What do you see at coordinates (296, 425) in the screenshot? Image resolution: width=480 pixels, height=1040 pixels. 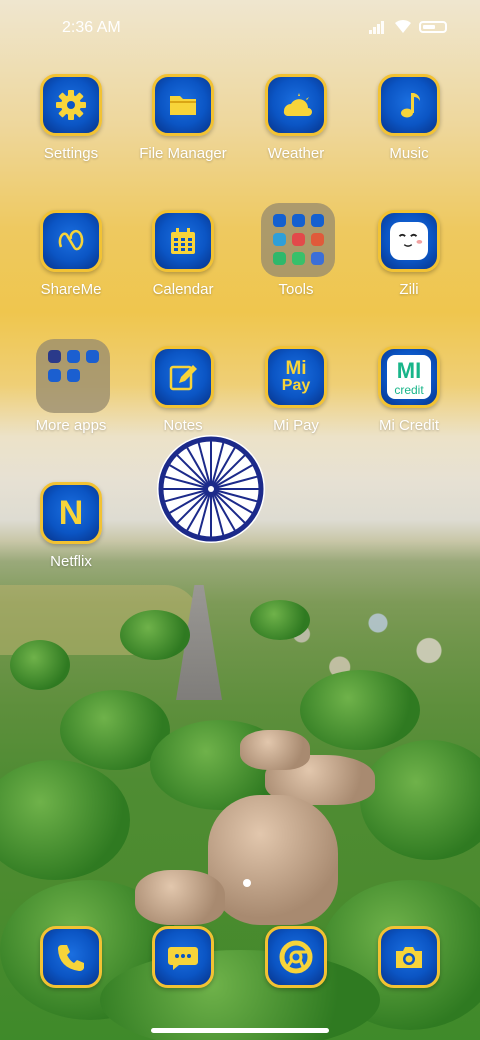 I see `app-label: Mi Pay` at bounding box center [296, 425].